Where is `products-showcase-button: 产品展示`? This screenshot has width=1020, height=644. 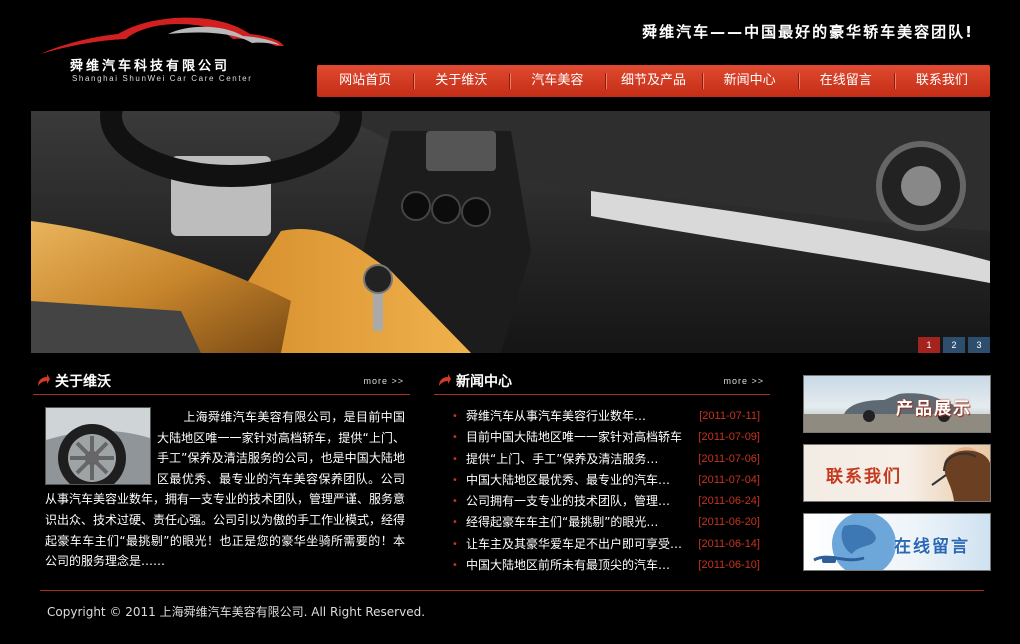
products-showcase-button: 产品展示 is located at coordinates (897, 404).